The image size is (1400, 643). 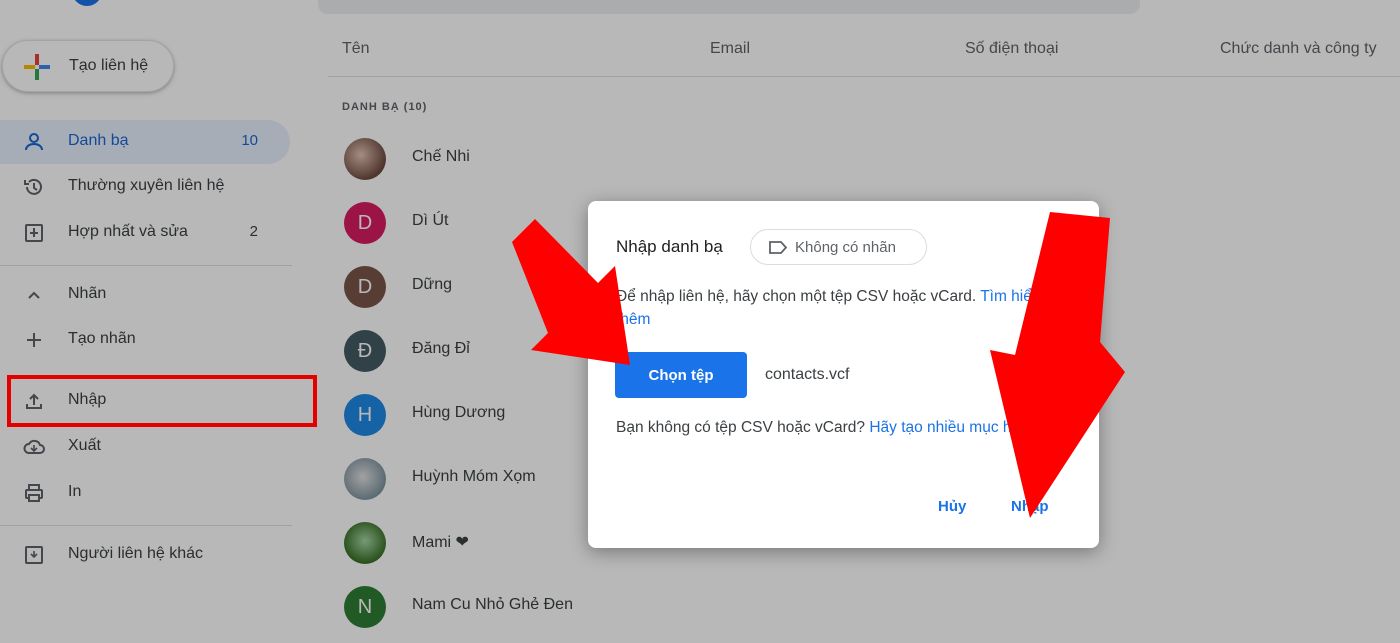 What do you see at coordinates (807, 374) in the screenshot?
I see `selected-filename: contacts.vcf` at bounding box center [807, 374].